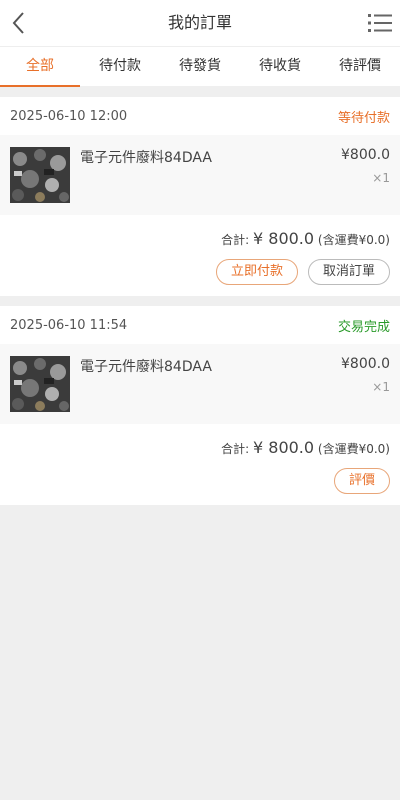 This screenshot has height=800, width=400. What do you see at coordinates (360, 66) in the screenshot?
I see `tab-pending-review: 待評價` at bounding box center [360, 66].